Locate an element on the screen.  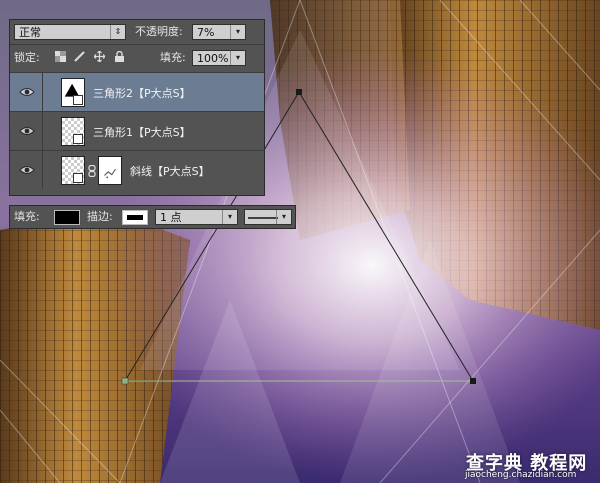
shape-layer-icon is located at coordinates (73, 131).